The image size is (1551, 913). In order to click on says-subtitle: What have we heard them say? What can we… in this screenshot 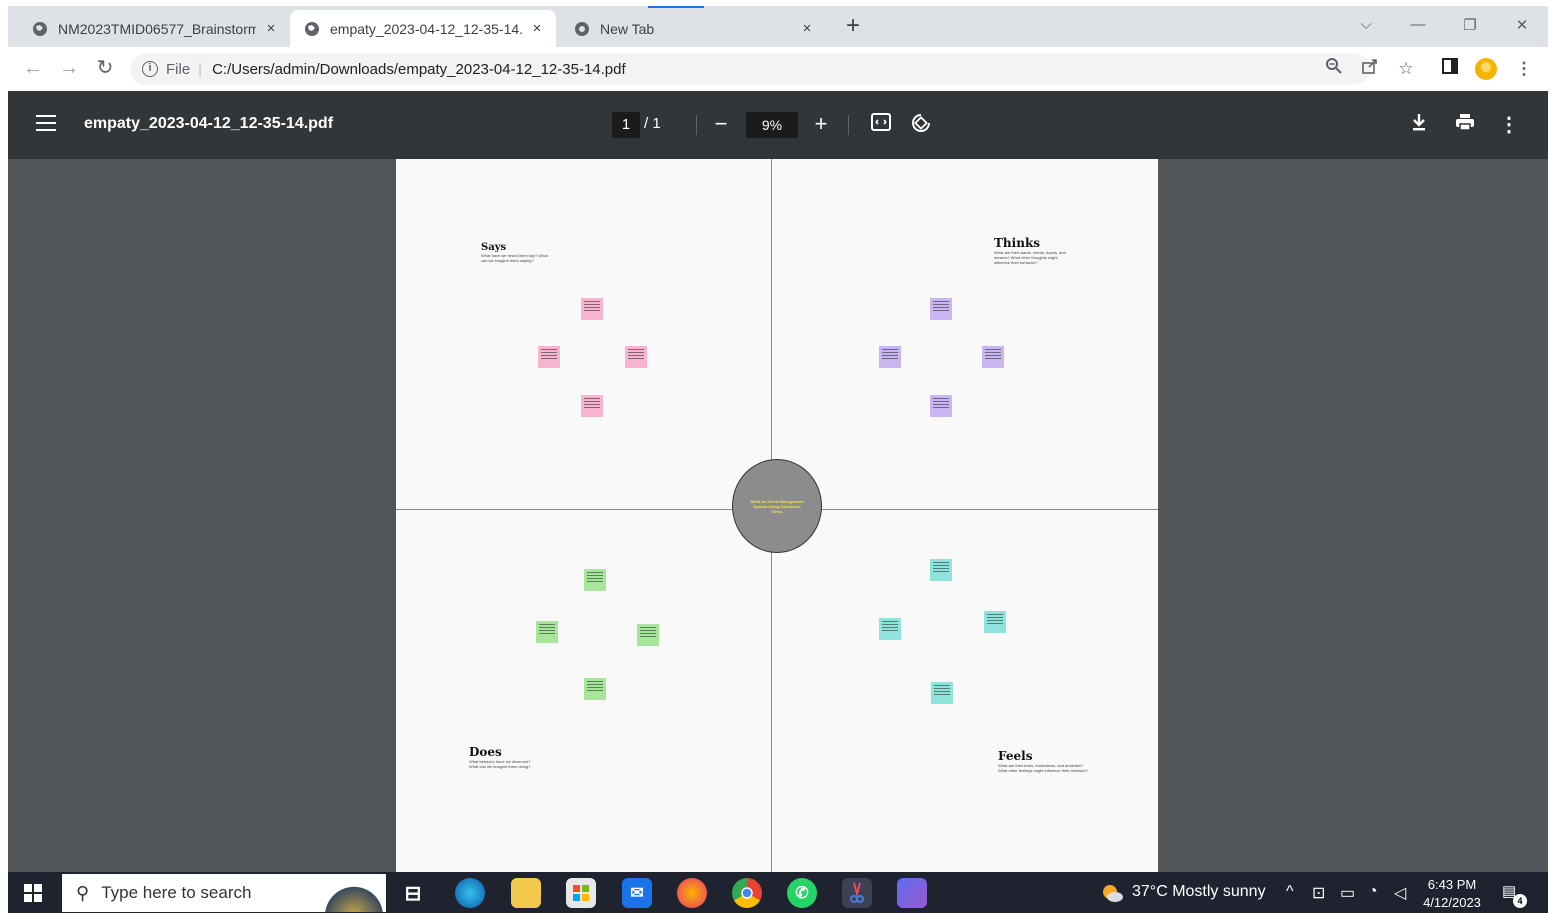, I will do `click(514, 258)`.